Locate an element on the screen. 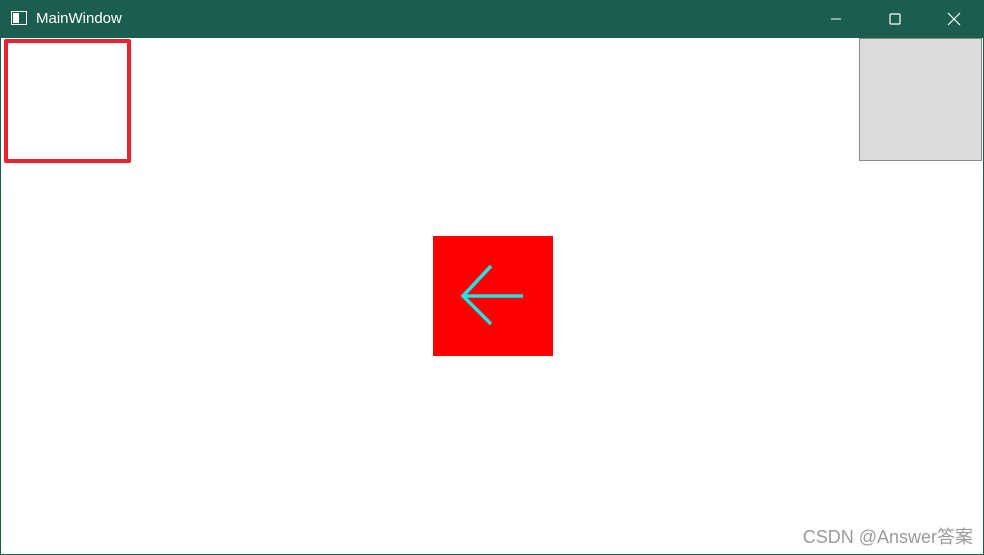 Image resolution: width=984 pixels, height=555 pixels. close-button is located at coordinates (954, 19).